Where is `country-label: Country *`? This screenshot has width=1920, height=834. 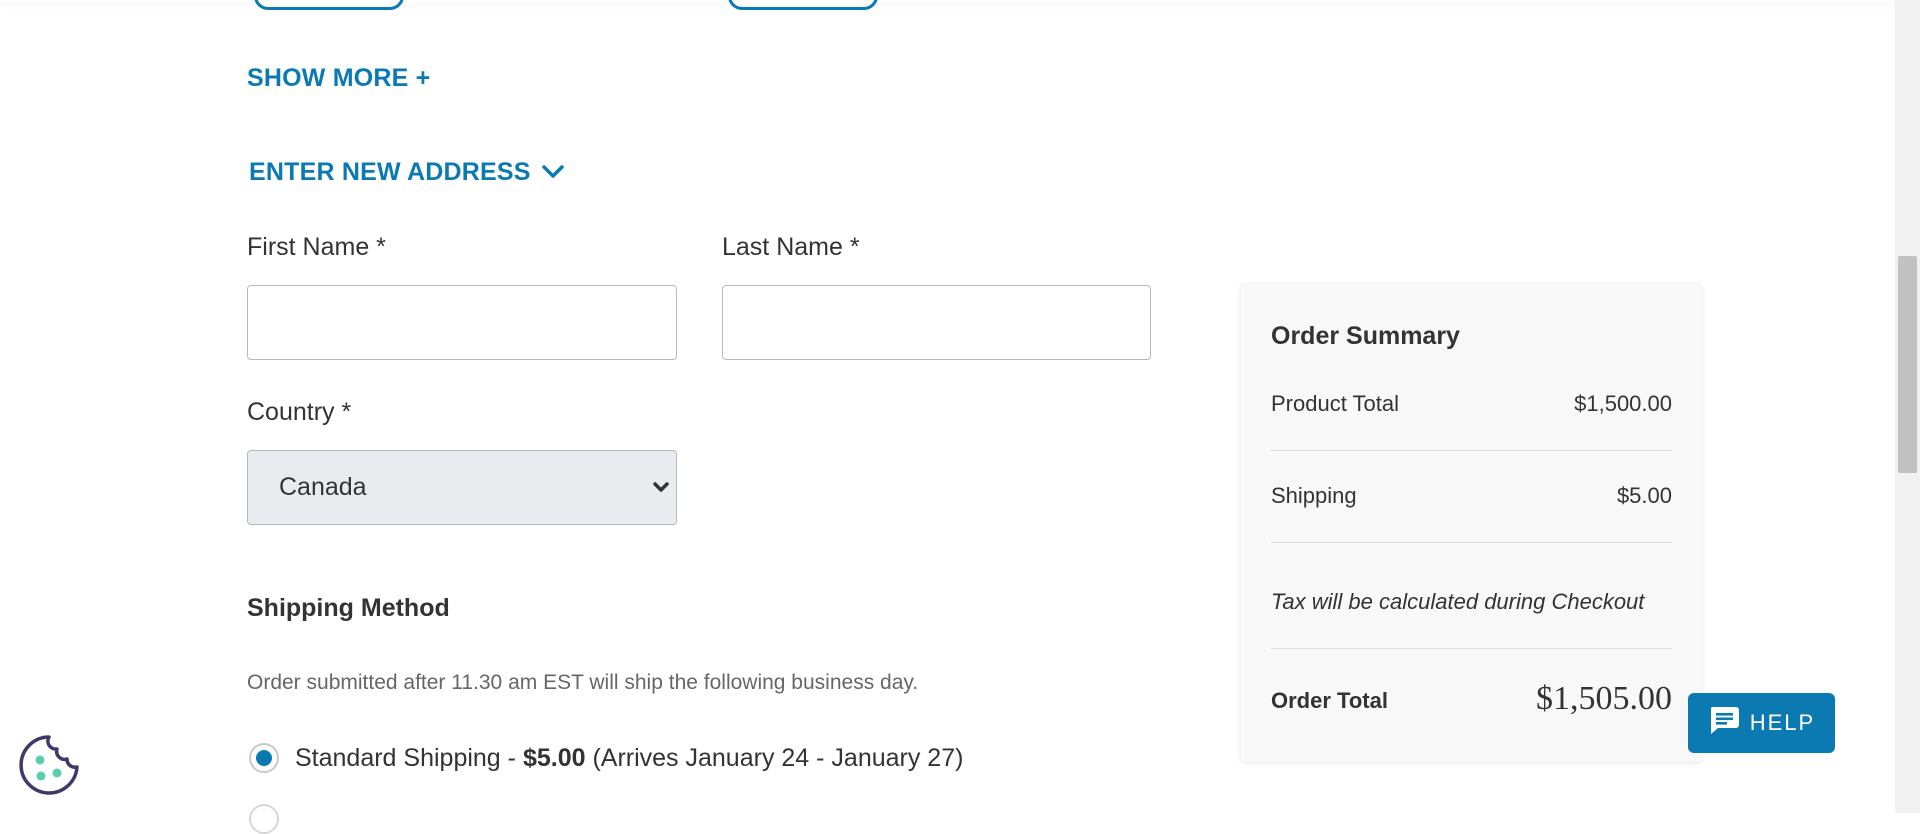
country-label: Country * is located at coordinates (299, 412).